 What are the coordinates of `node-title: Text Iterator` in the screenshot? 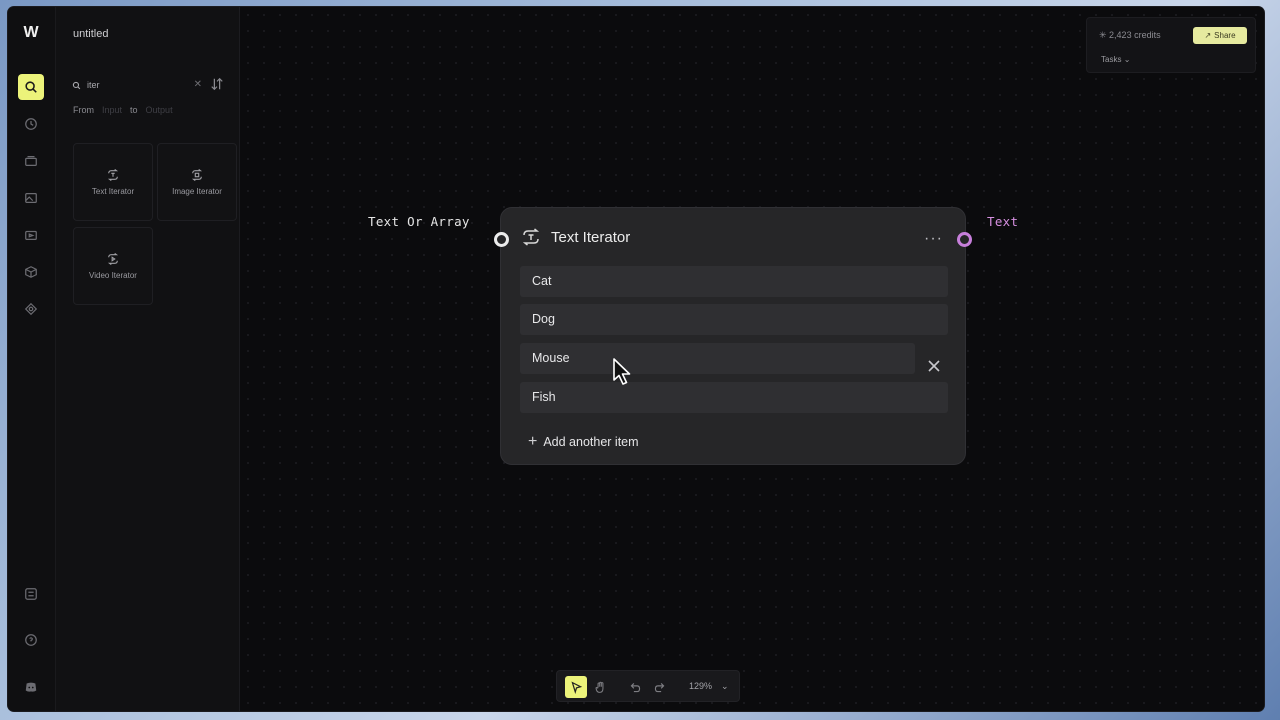 It's located at (591, 237).